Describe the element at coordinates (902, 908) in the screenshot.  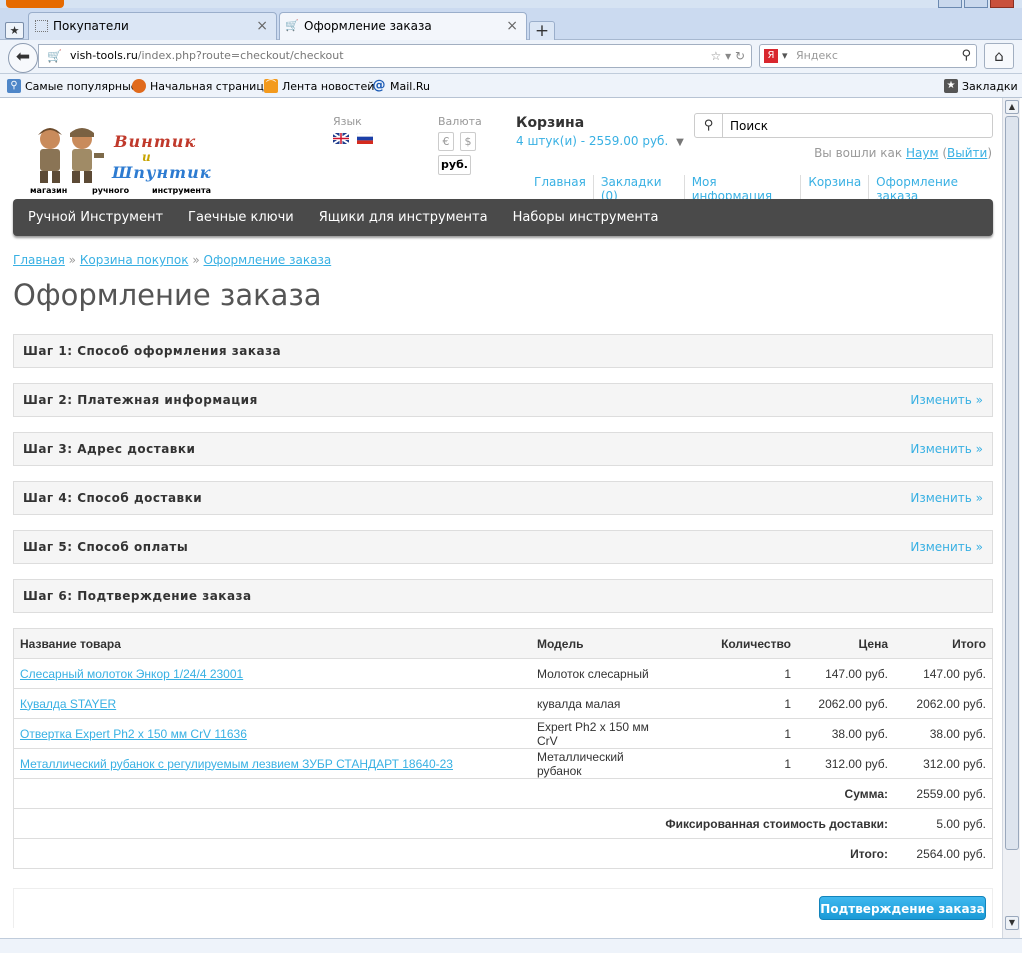
I see `confirm-order-button: Подтверждение заказа` at that location.